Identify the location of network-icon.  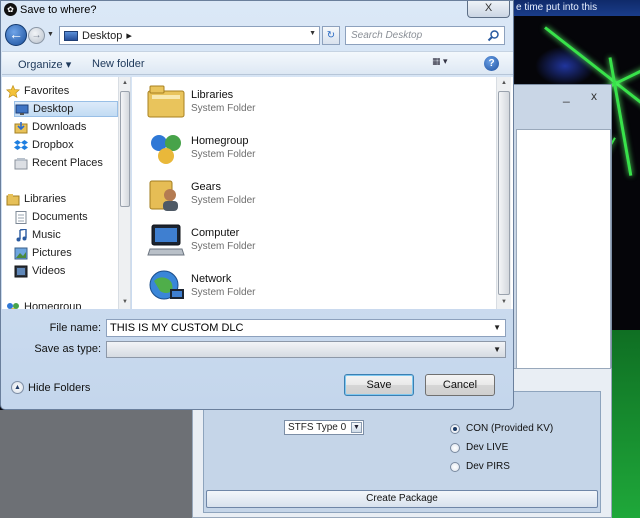
(166, 285).